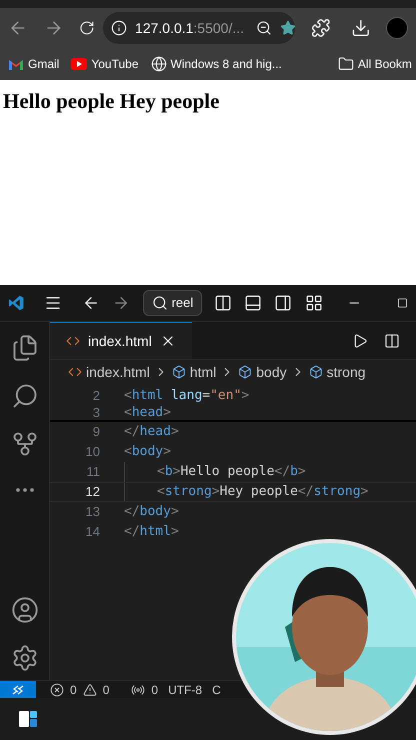 The image size is (416, 740). Describe the element at coordinates (87, 28) in the screenshot. I see `reload-icon` at that location.